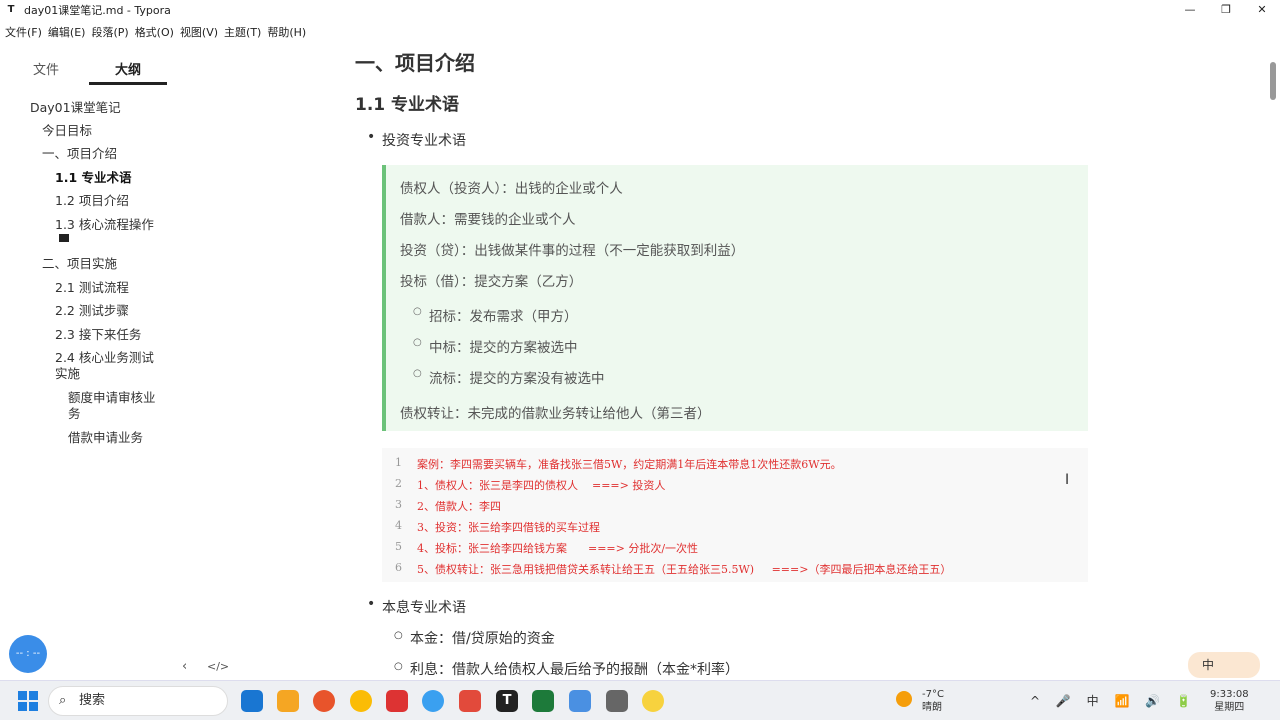  I want to click on window-controls: — ❐ ✕, so click(1226, 10).